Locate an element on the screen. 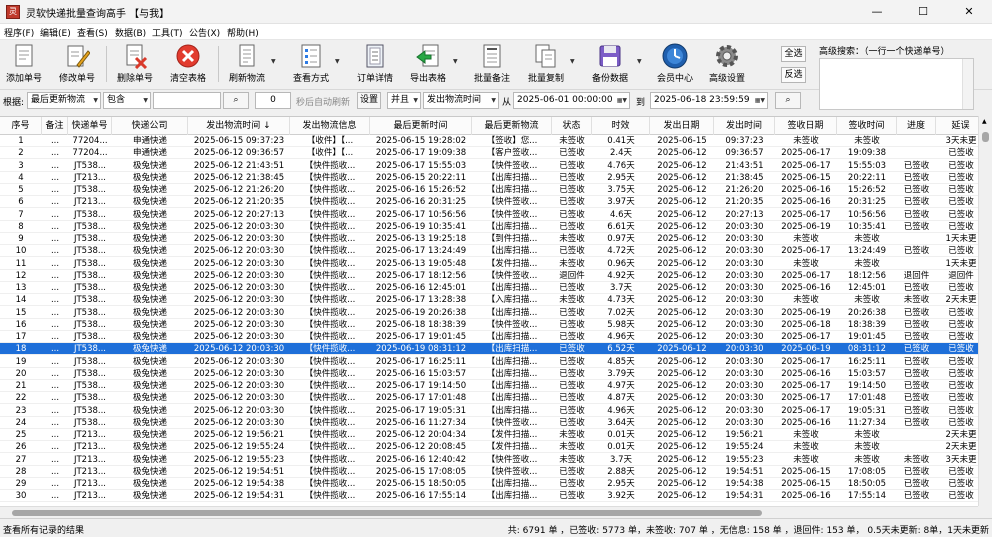 This screenshot has width=992, height=537. column-header: 时效 is located at coordinates (621, 126).